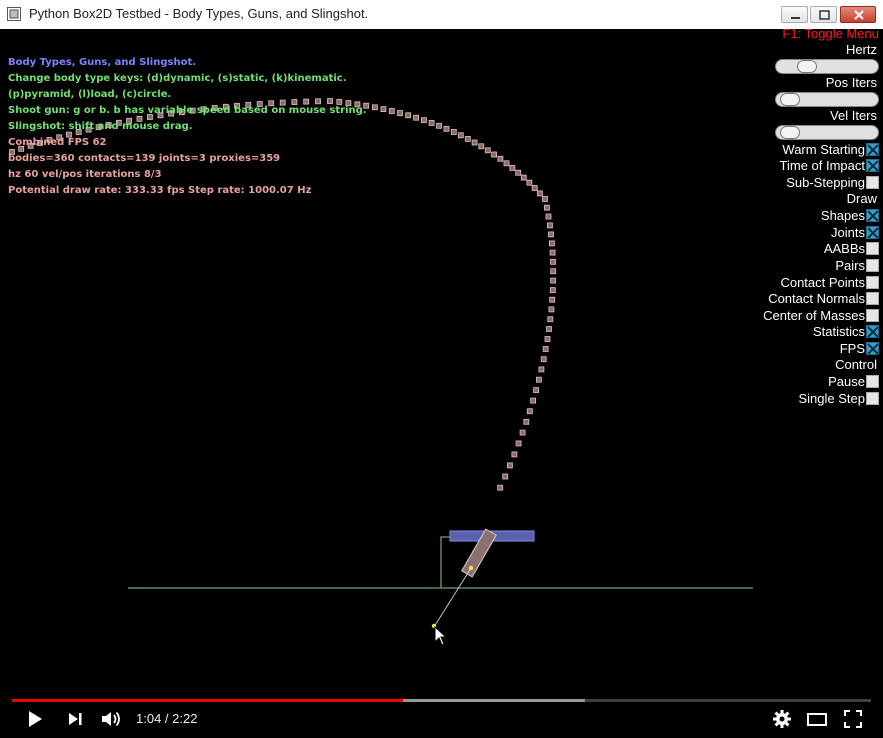 The height and width of the screenshot is (738, 883). What do you see at coordinates (782, 719) in the screenshot?
I see `settings-gear-icon` at bounding box center [782, 719].